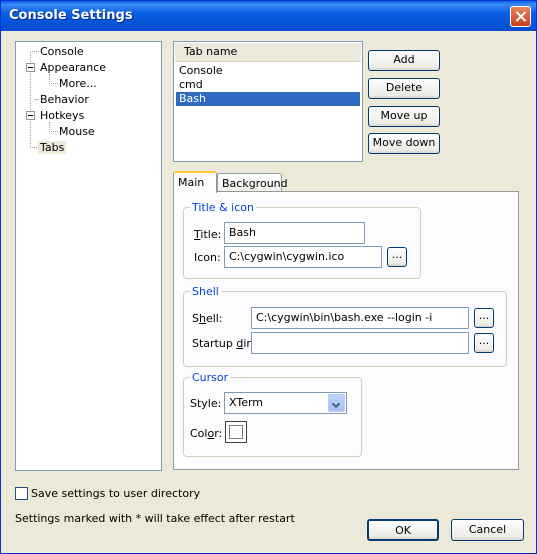  I want to click on save-settings-label: Save settings to user directory, so click(115, 494).